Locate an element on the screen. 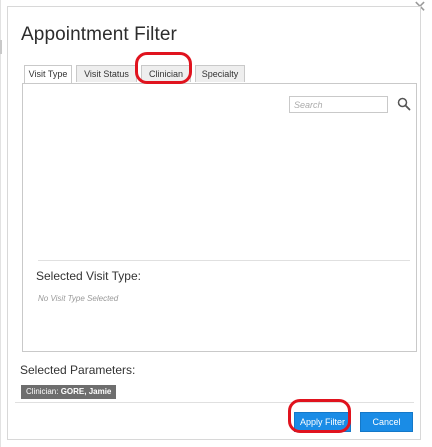  tab-visit-type: Visit Type is located at coordinates (48, 74).